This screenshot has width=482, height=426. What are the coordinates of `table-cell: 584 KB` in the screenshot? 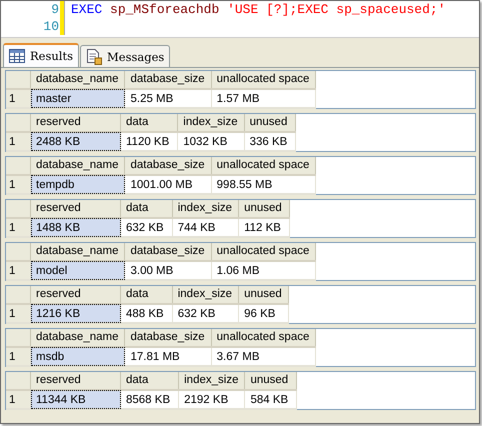 It's located at (270, 399).